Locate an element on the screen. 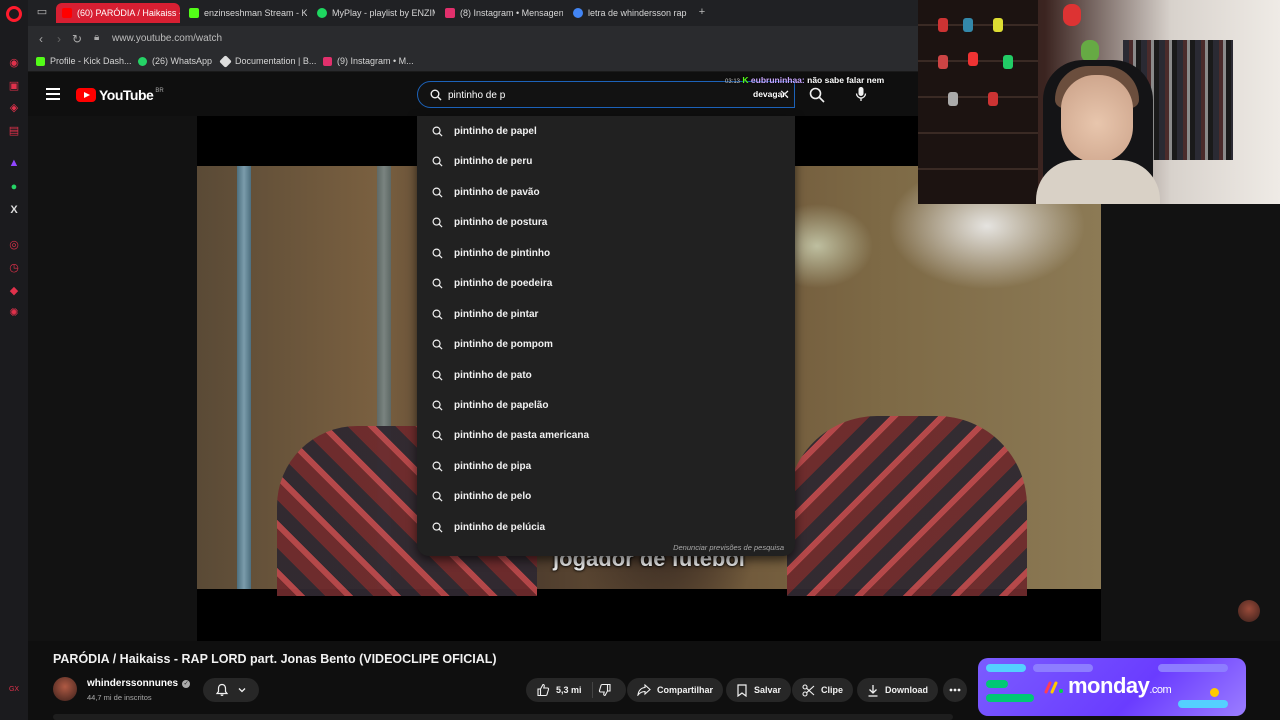 The image size is (1280, 720). like-icon is located at coordinates (543, 690).